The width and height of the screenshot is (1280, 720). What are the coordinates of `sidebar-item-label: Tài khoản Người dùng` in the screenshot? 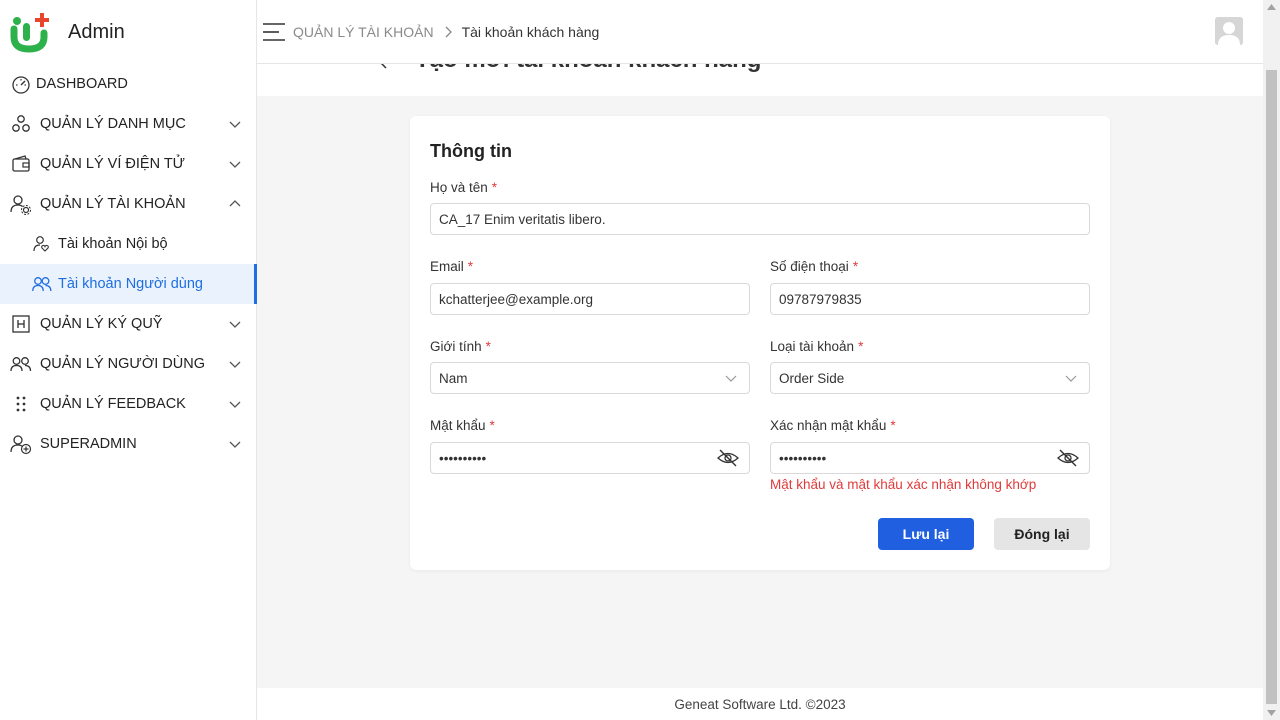 It's located at (130, 284).